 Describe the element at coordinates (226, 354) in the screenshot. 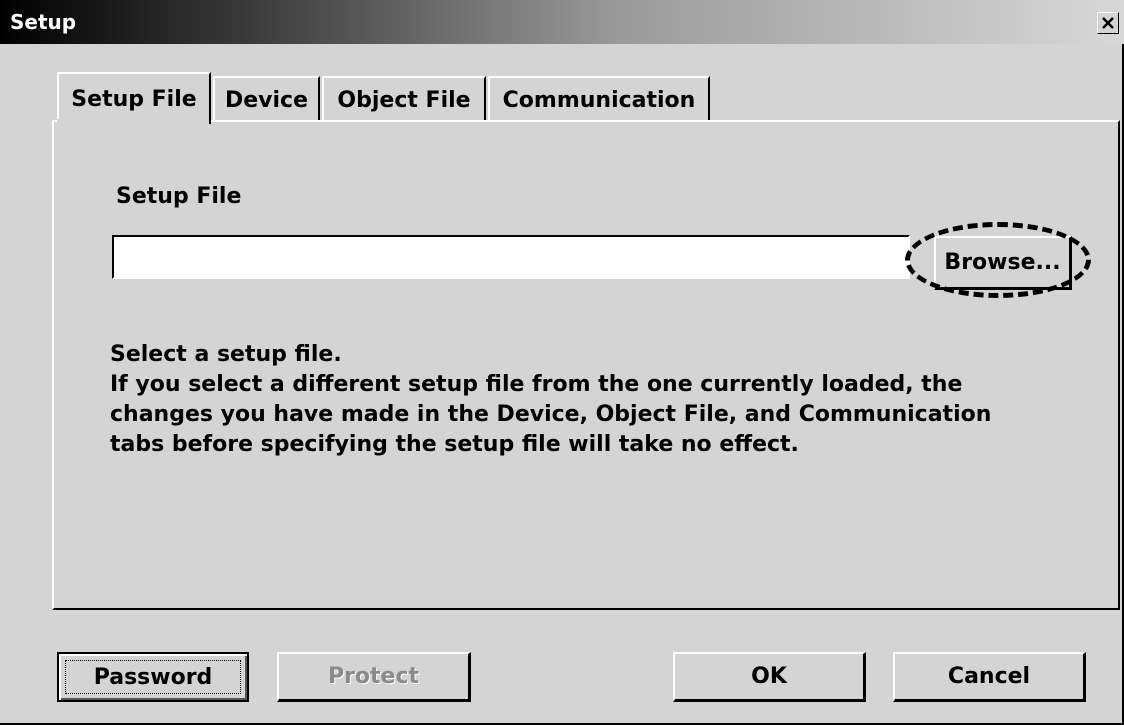

I see `description-line: Select a setup file.` at that location.